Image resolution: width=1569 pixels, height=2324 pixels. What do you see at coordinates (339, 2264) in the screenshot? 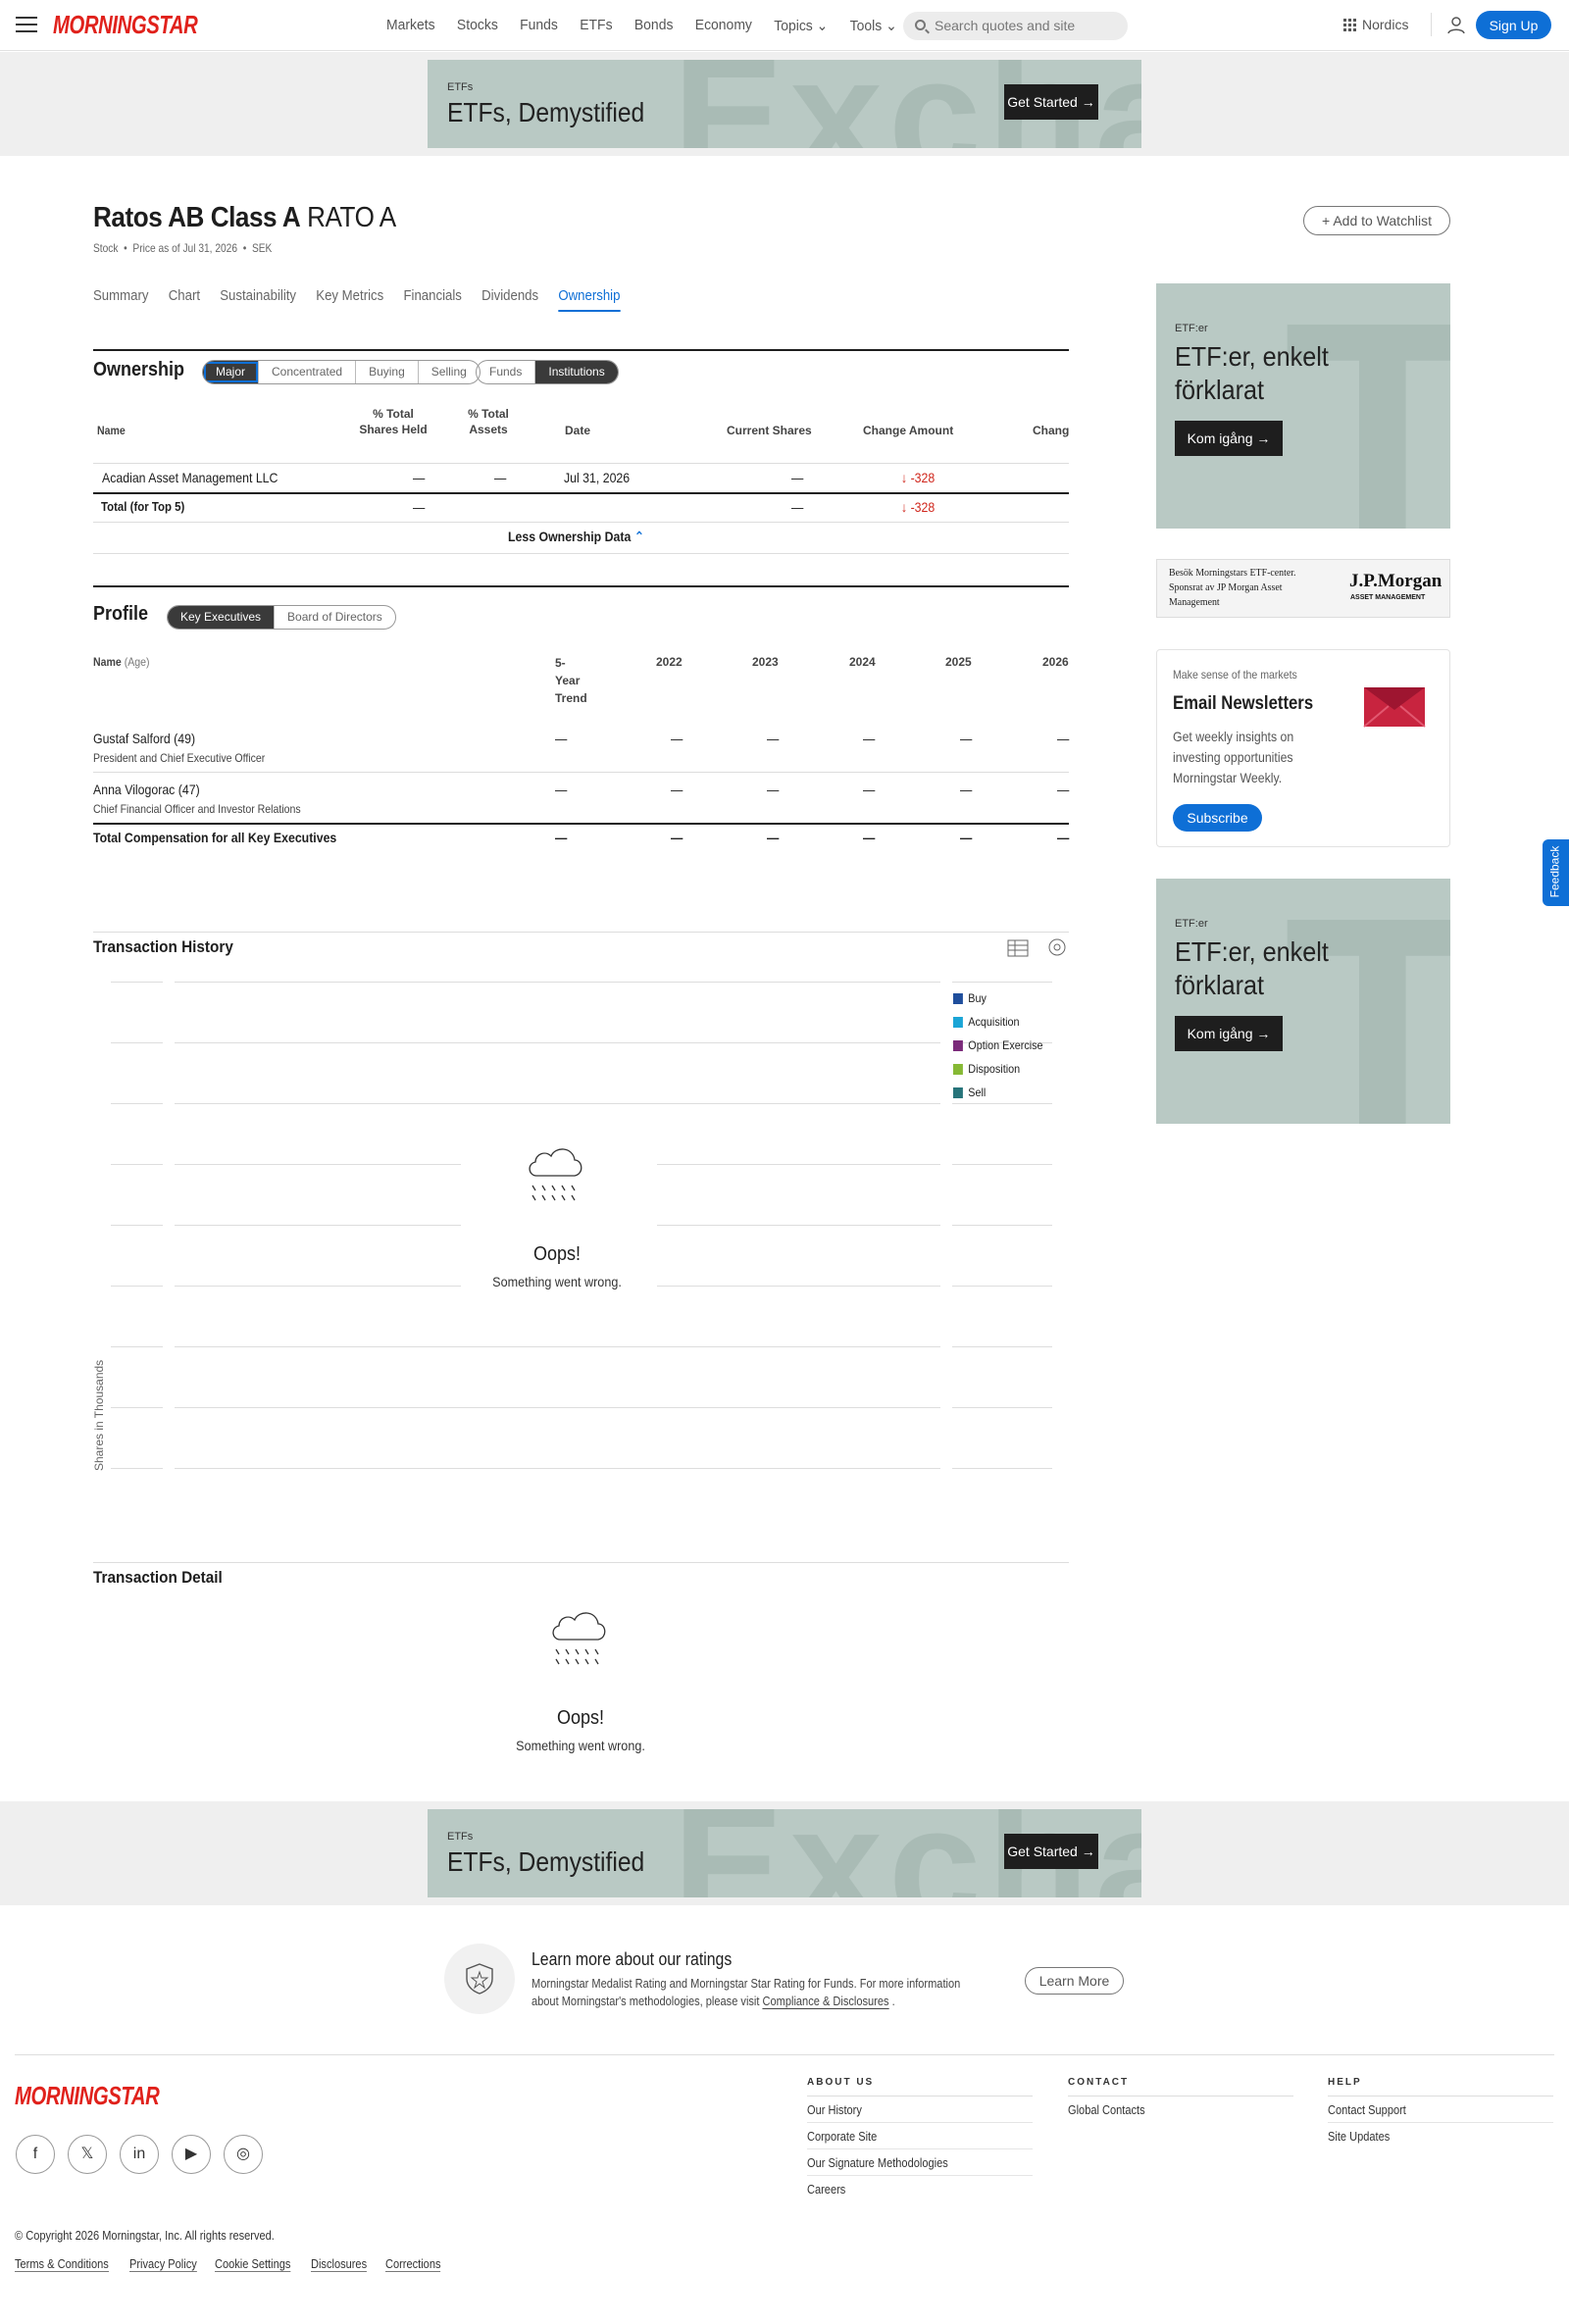
I see `disclosures-link: Disclosures` at bounding box center [339, 2264].